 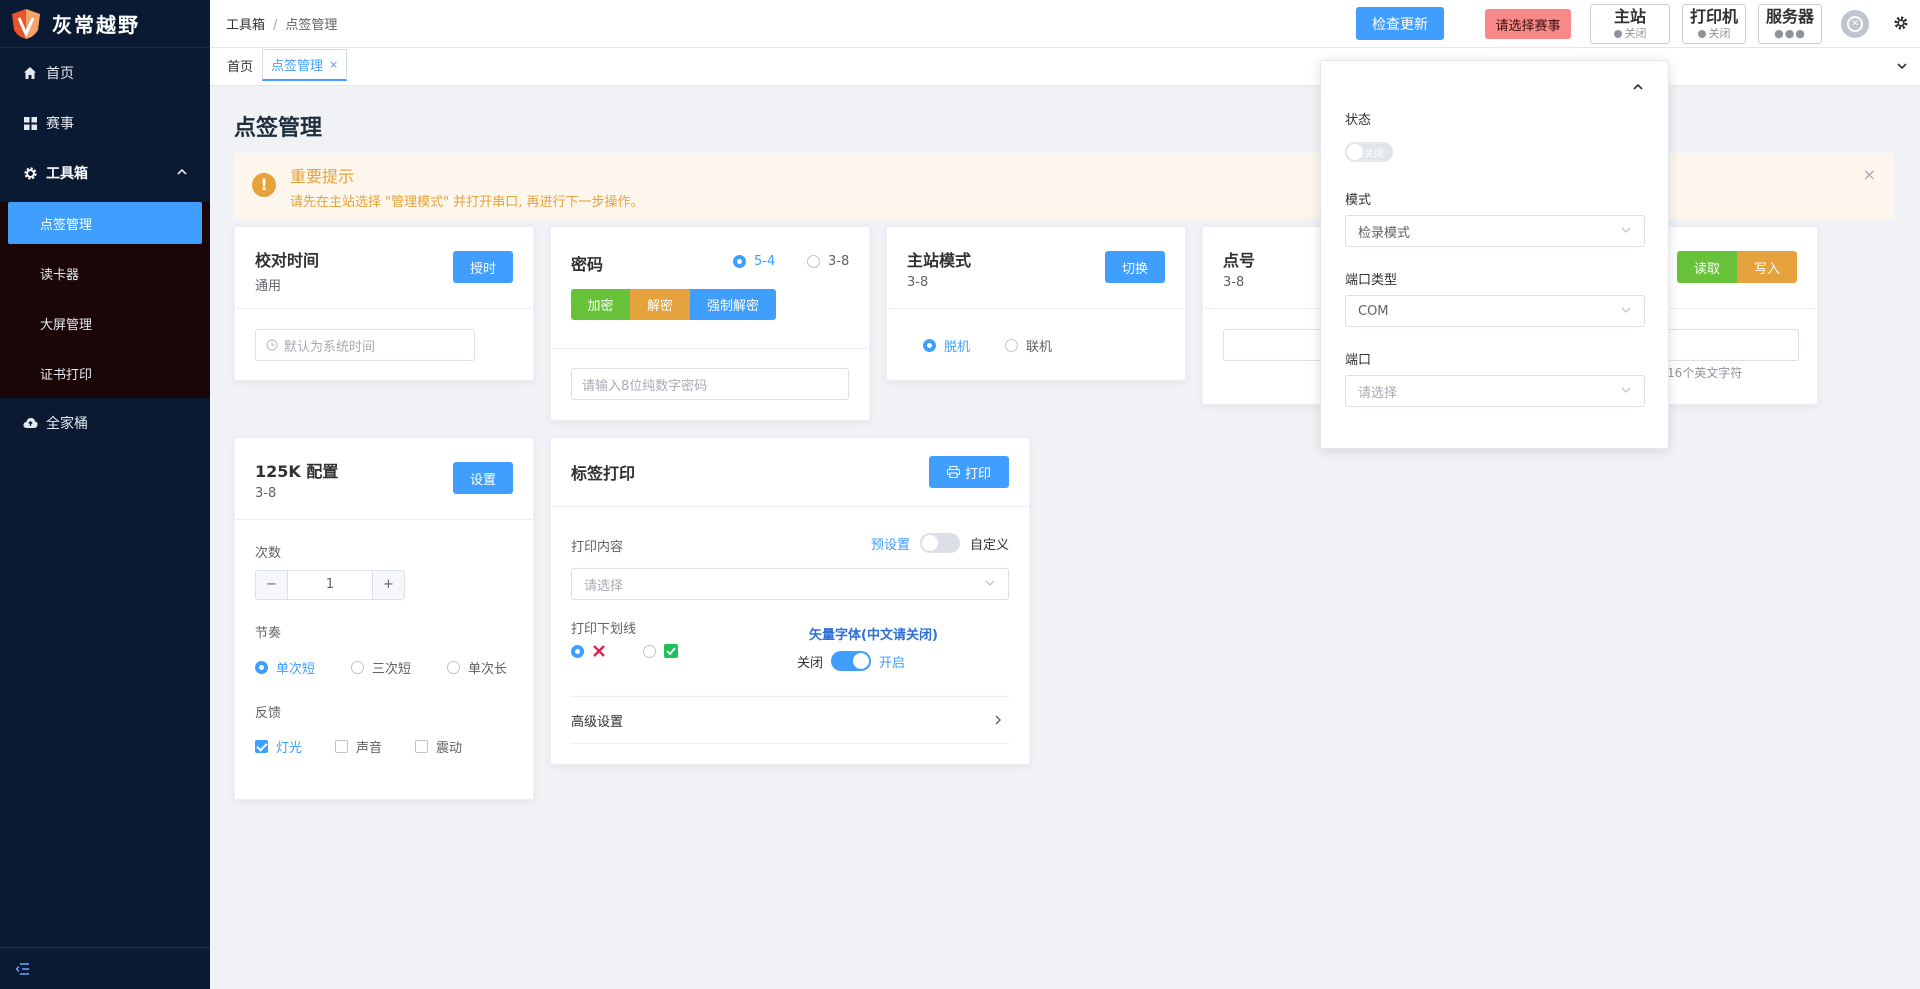 What do you see at coordinates (1400, 23) in the screenshot?
I see `check-update-button: 检查更新` at bounding box center [1400, 23].